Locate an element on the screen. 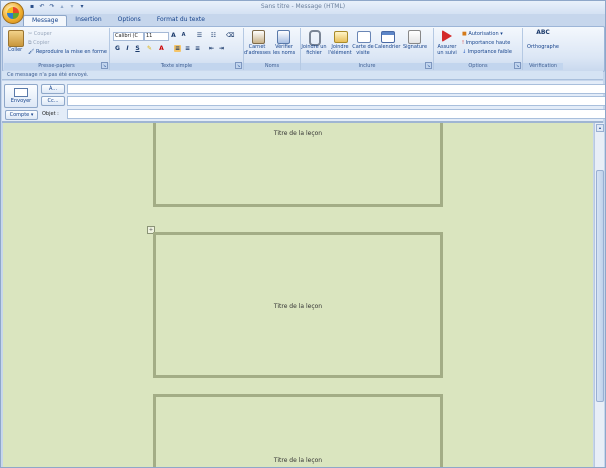 The height and width of the screenshot is (468, 606). attach-item-button: Joindre l'élément is located at coordinates (340, 50).